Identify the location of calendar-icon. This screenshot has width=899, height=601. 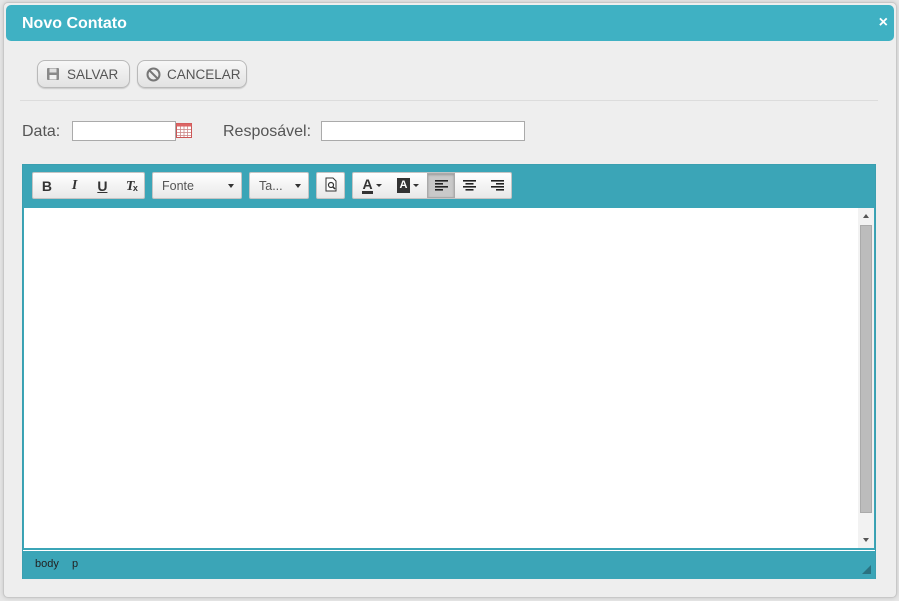
(184, 130).